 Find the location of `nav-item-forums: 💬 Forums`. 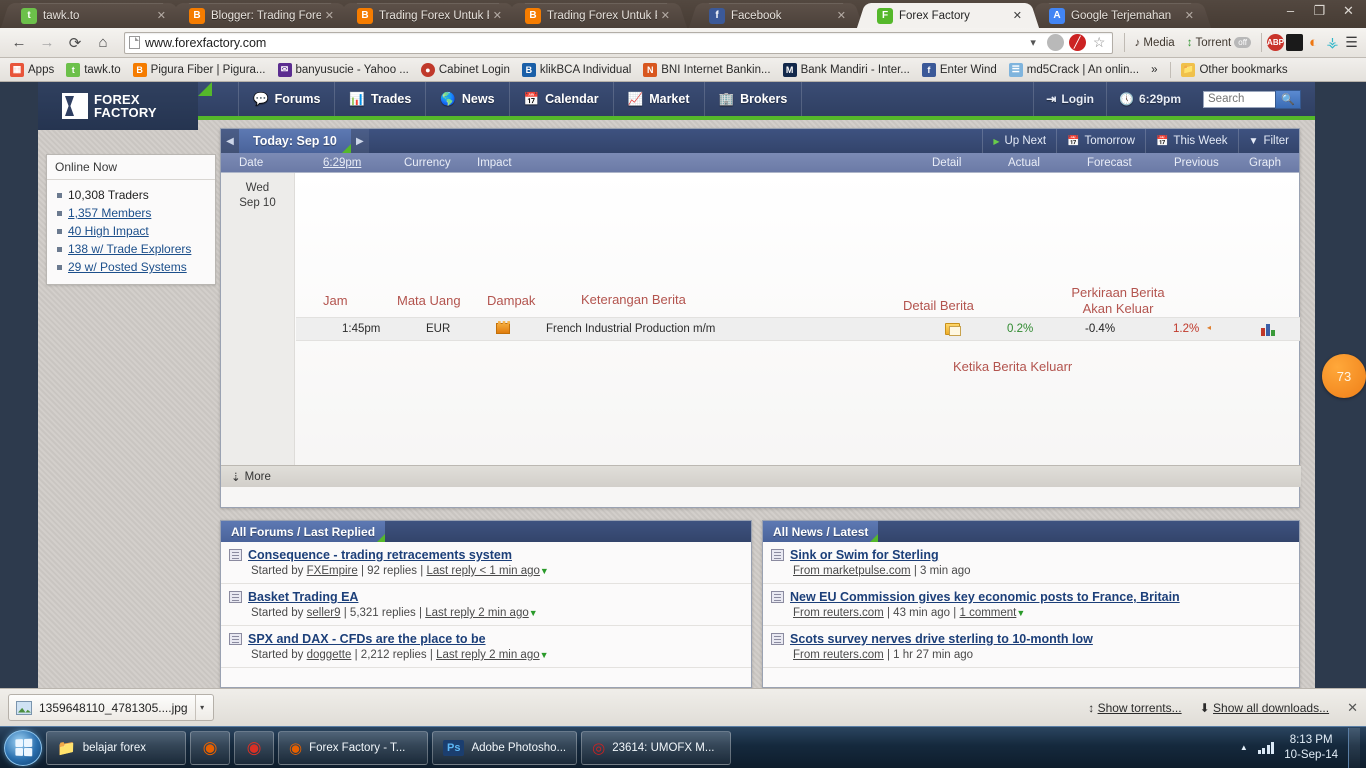

nav-item-forums: 💬 Forums is located at coordinates (287, 99).